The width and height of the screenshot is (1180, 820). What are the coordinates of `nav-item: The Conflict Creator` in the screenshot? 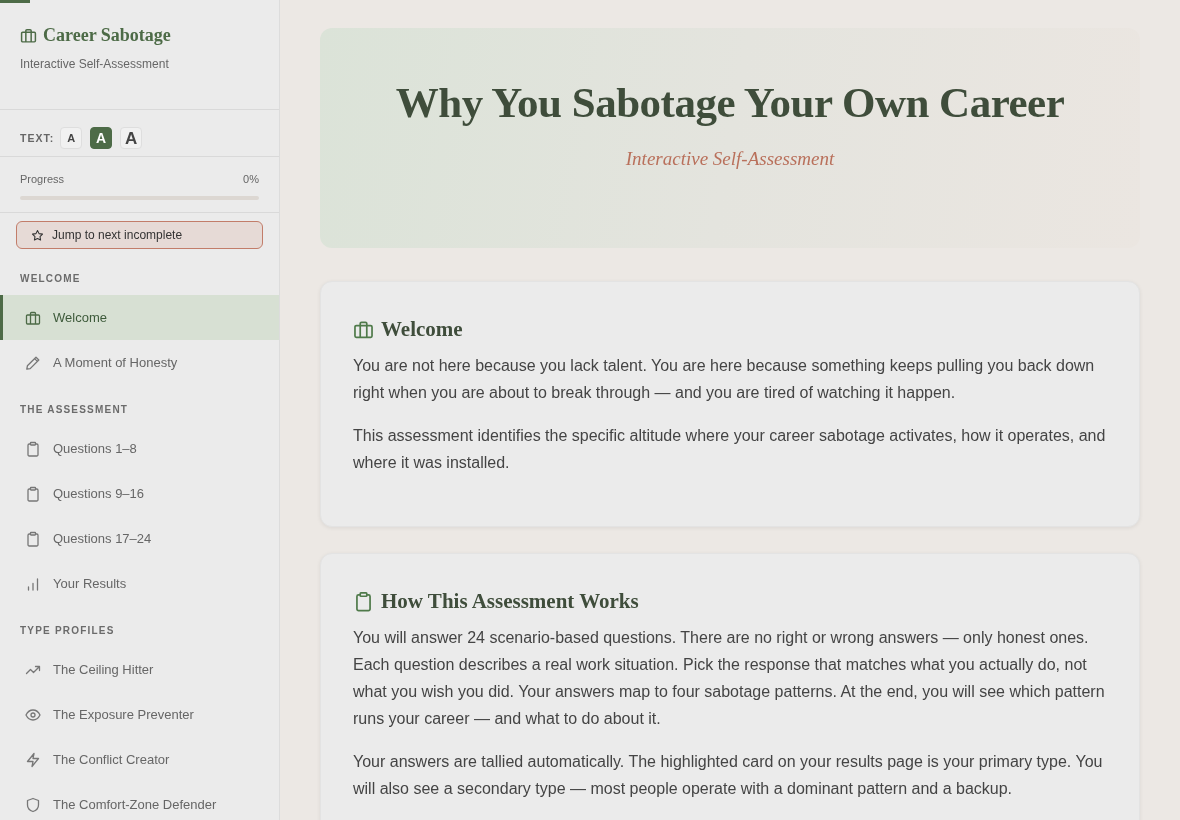 It's located at (139, 759).